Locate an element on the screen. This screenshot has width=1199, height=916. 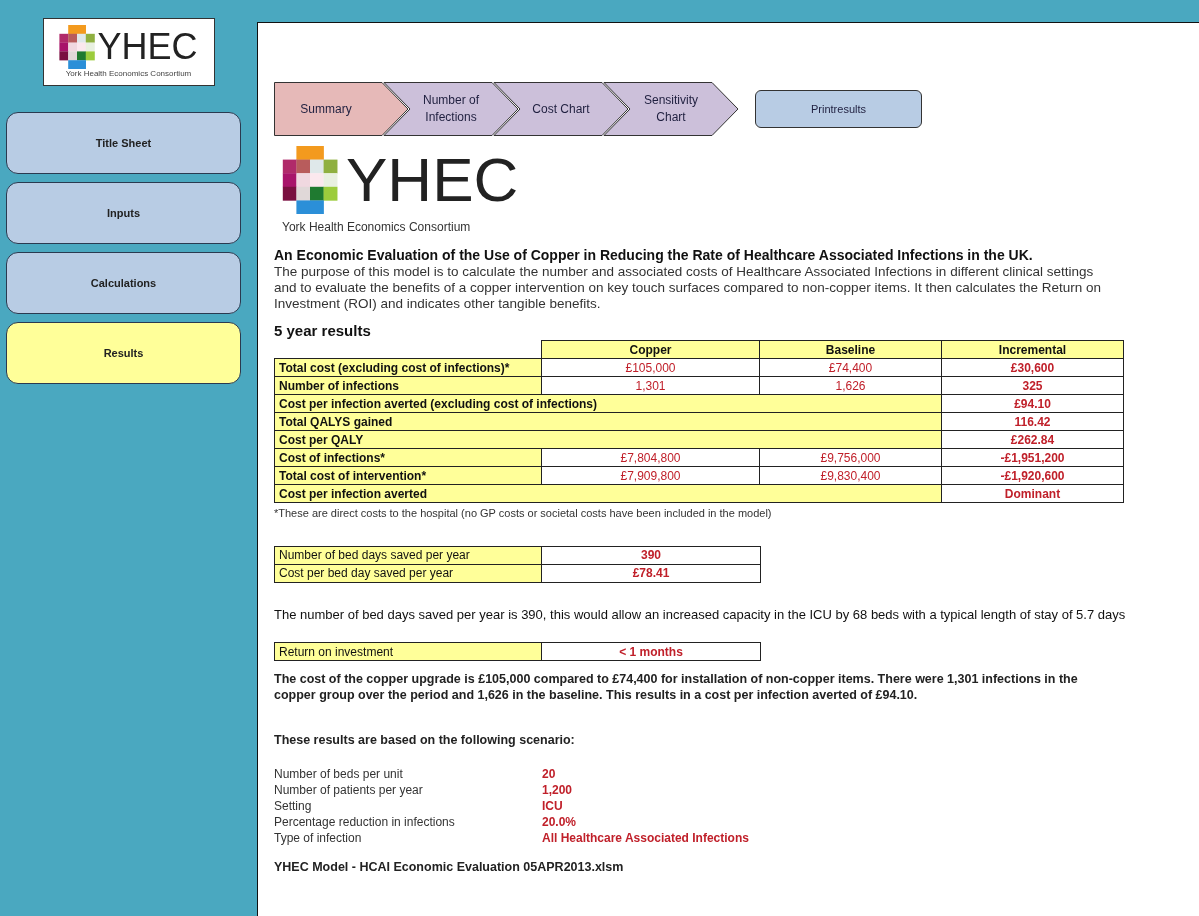
scenario-value: 20 is located at coordinates (549, 773).